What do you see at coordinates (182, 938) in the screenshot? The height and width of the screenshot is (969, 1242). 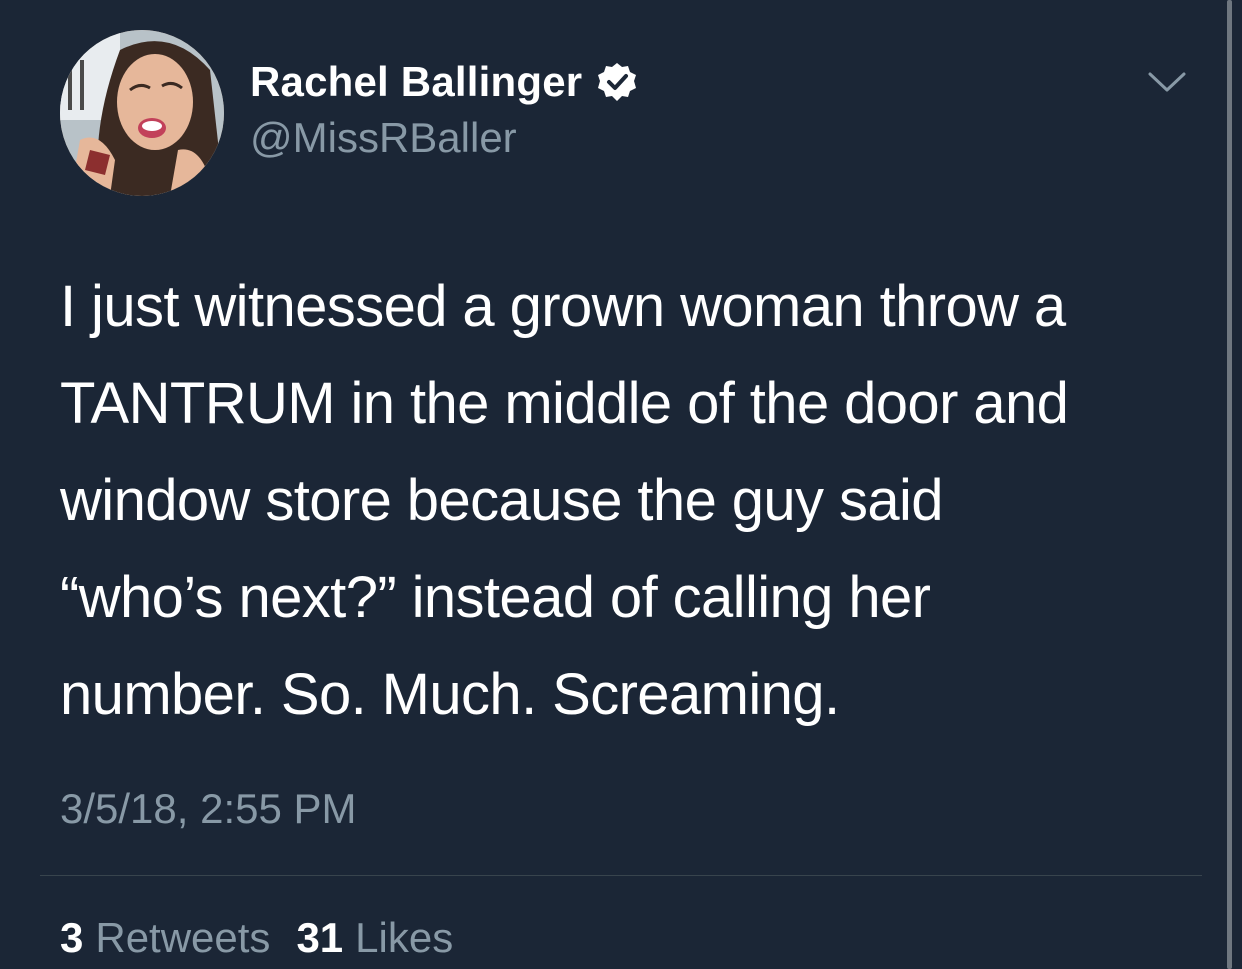 I see `retweets-label: Retweets` at bounding box center [182, 938].